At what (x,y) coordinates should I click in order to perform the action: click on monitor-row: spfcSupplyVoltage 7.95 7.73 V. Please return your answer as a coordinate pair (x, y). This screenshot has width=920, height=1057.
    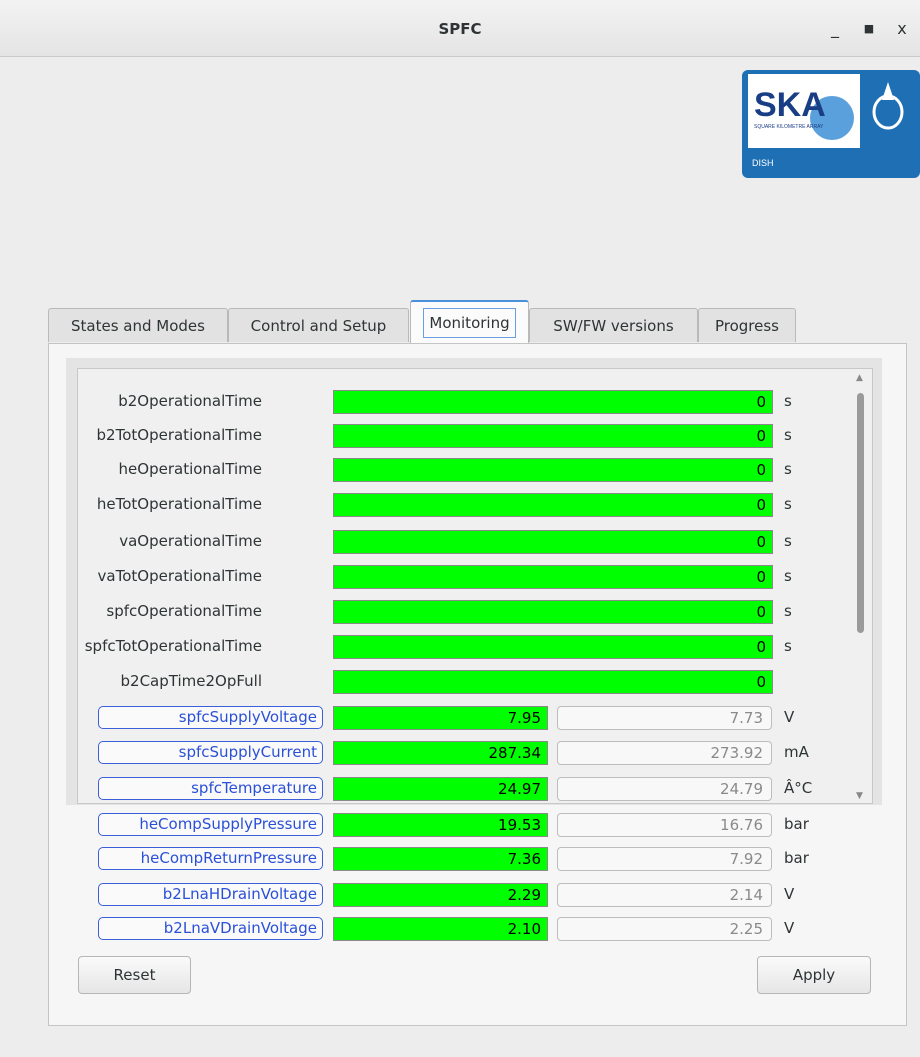
    Looking at the image, I should click on (430, 719).